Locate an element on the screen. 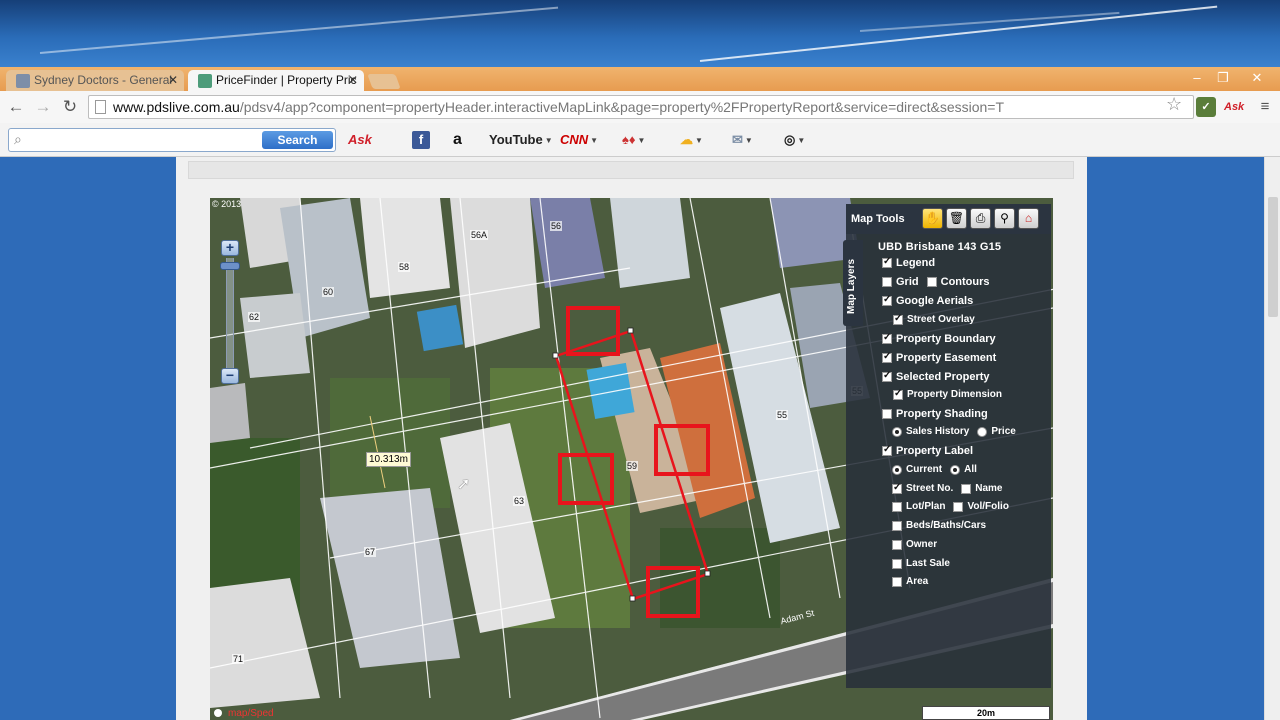 Image resolution: width=1280 pixels, height=720 pixels. zoom-slider-rail is located at coordinates (230, 315).